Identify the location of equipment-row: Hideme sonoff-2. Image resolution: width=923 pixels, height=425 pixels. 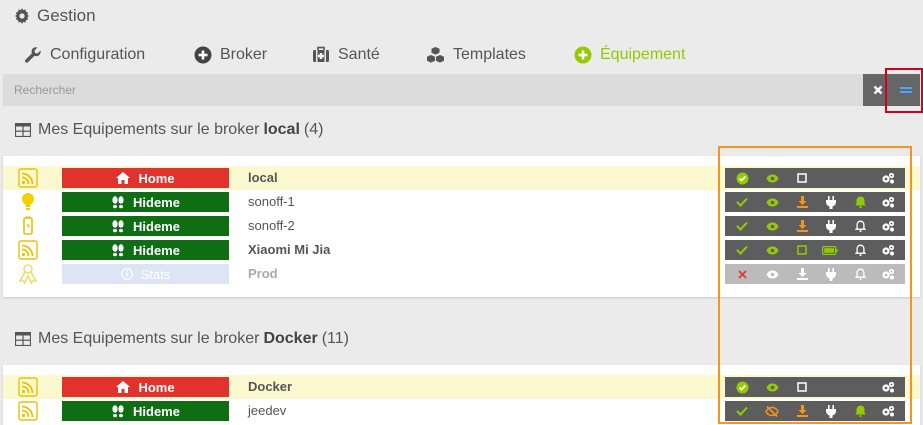
(461, 226).